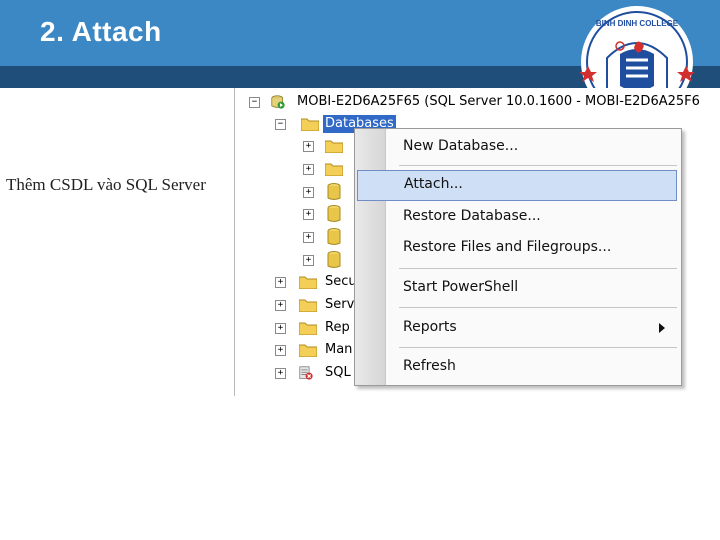  What do you see at coordinates (338, 372) in the screenshot?
I see `sql-agent-label: SQL` at bounding box center [338, 372].